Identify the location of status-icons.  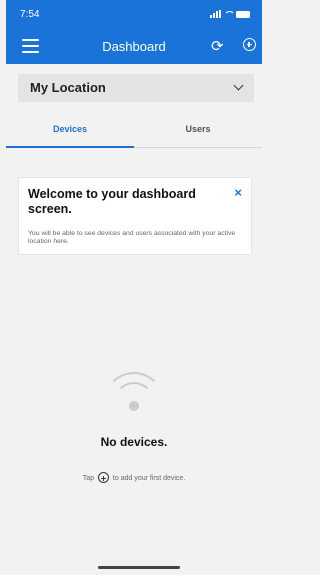
(230, 14).